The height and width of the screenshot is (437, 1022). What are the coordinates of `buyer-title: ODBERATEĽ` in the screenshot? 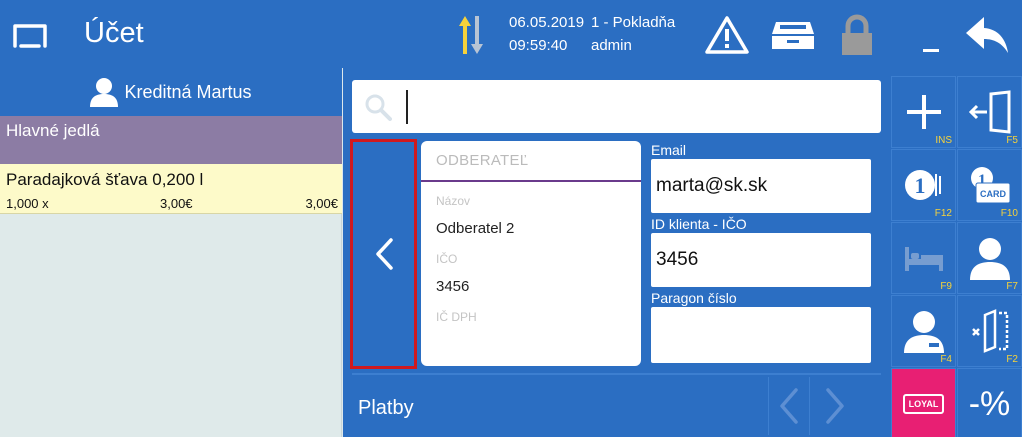 It's located at (482, 160).